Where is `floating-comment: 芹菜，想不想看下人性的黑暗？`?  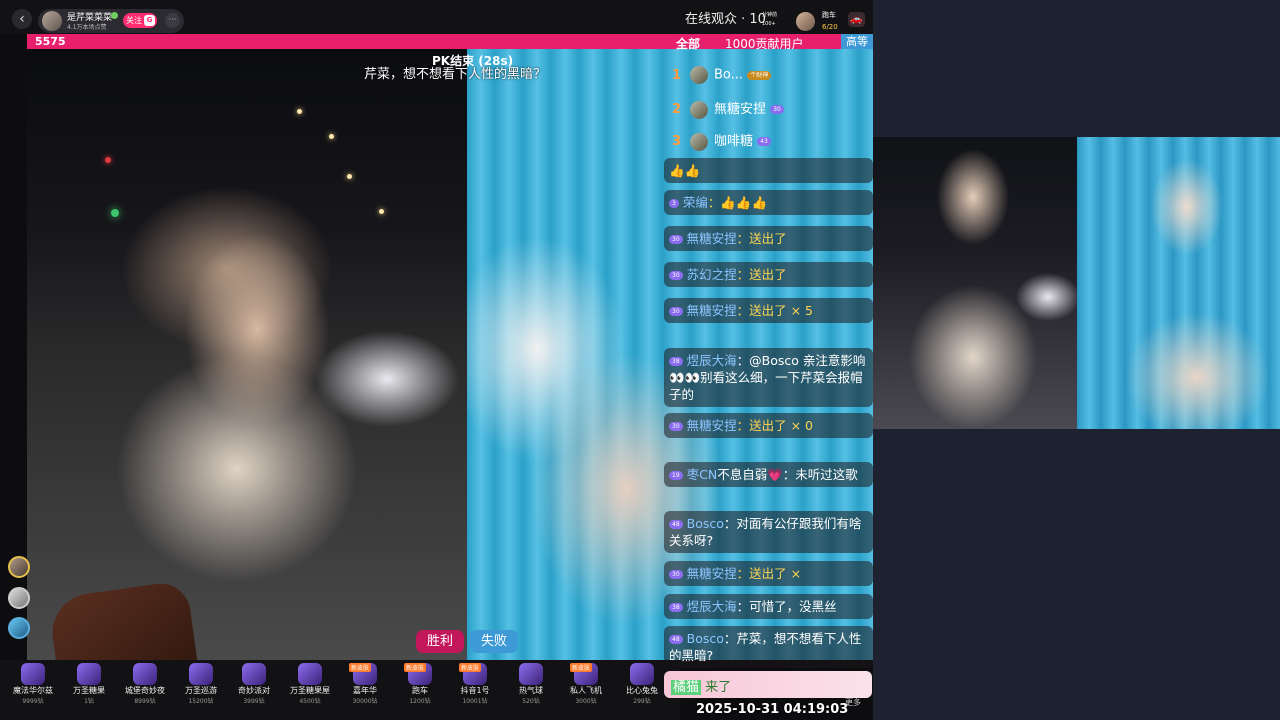
floating-comment: 芹菜，想不想看下人性的黑暗？ is located at coordinates (455, 74).